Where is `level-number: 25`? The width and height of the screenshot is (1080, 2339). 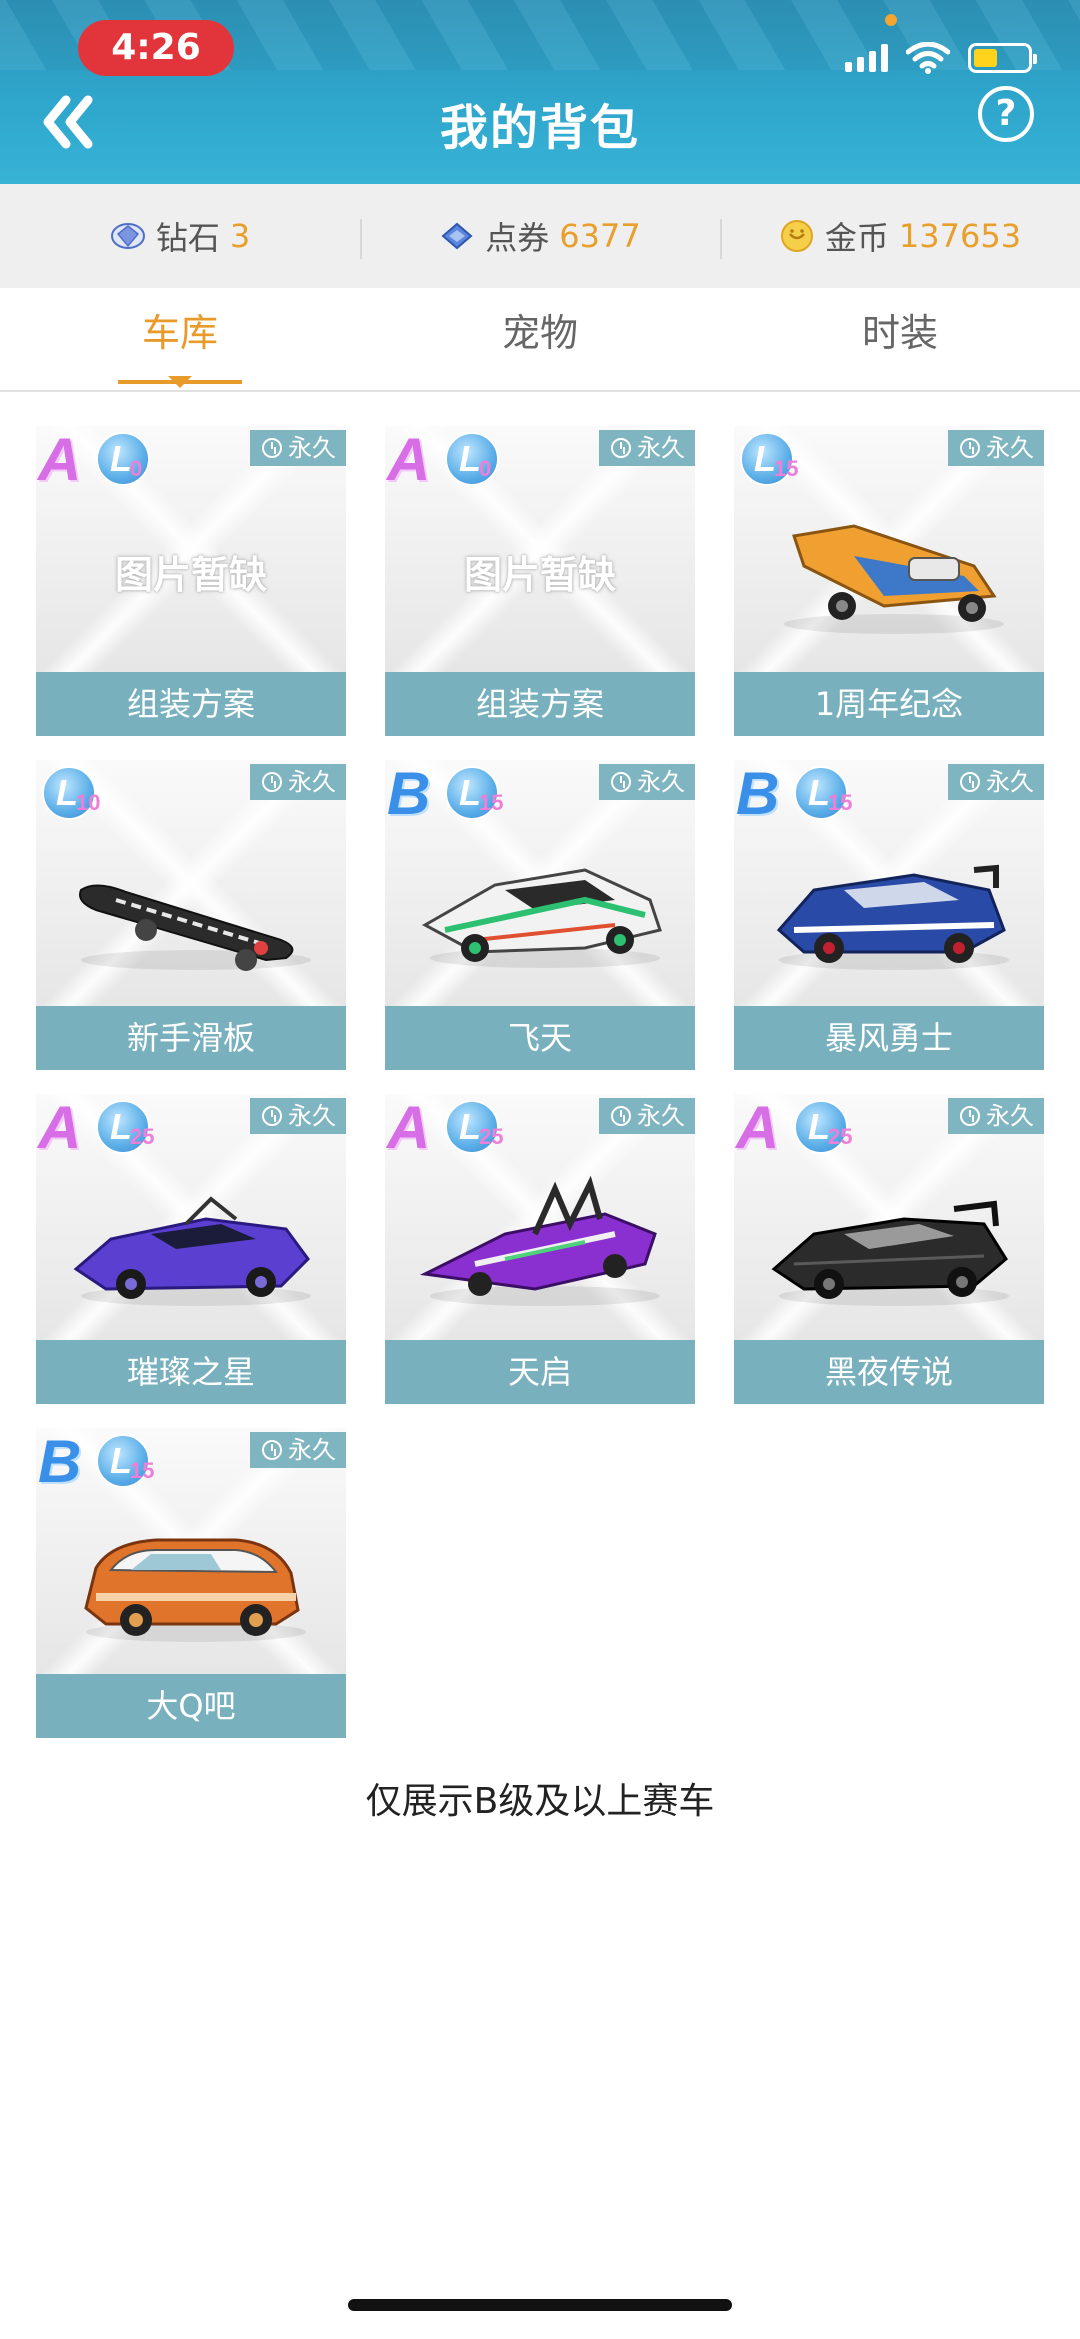
level-number: 25 is located at coordinates (840, 1136).